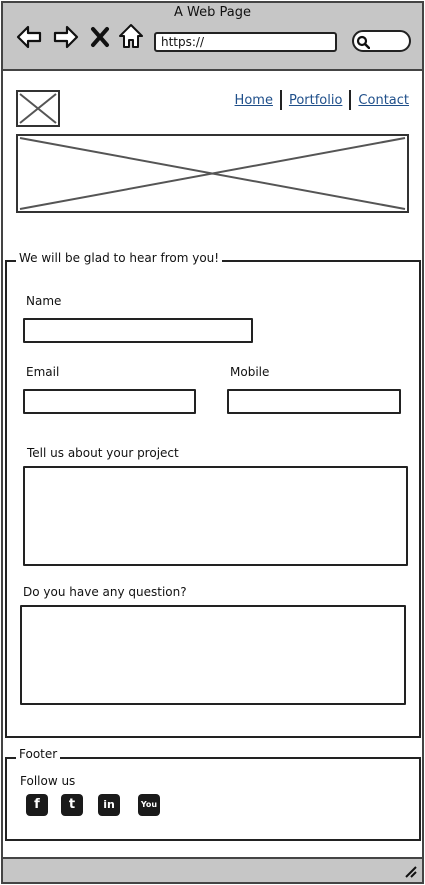  Describe the element at coordinates (250, 372) in the screenshot. I see `mobile-label: Mobile` at that location.